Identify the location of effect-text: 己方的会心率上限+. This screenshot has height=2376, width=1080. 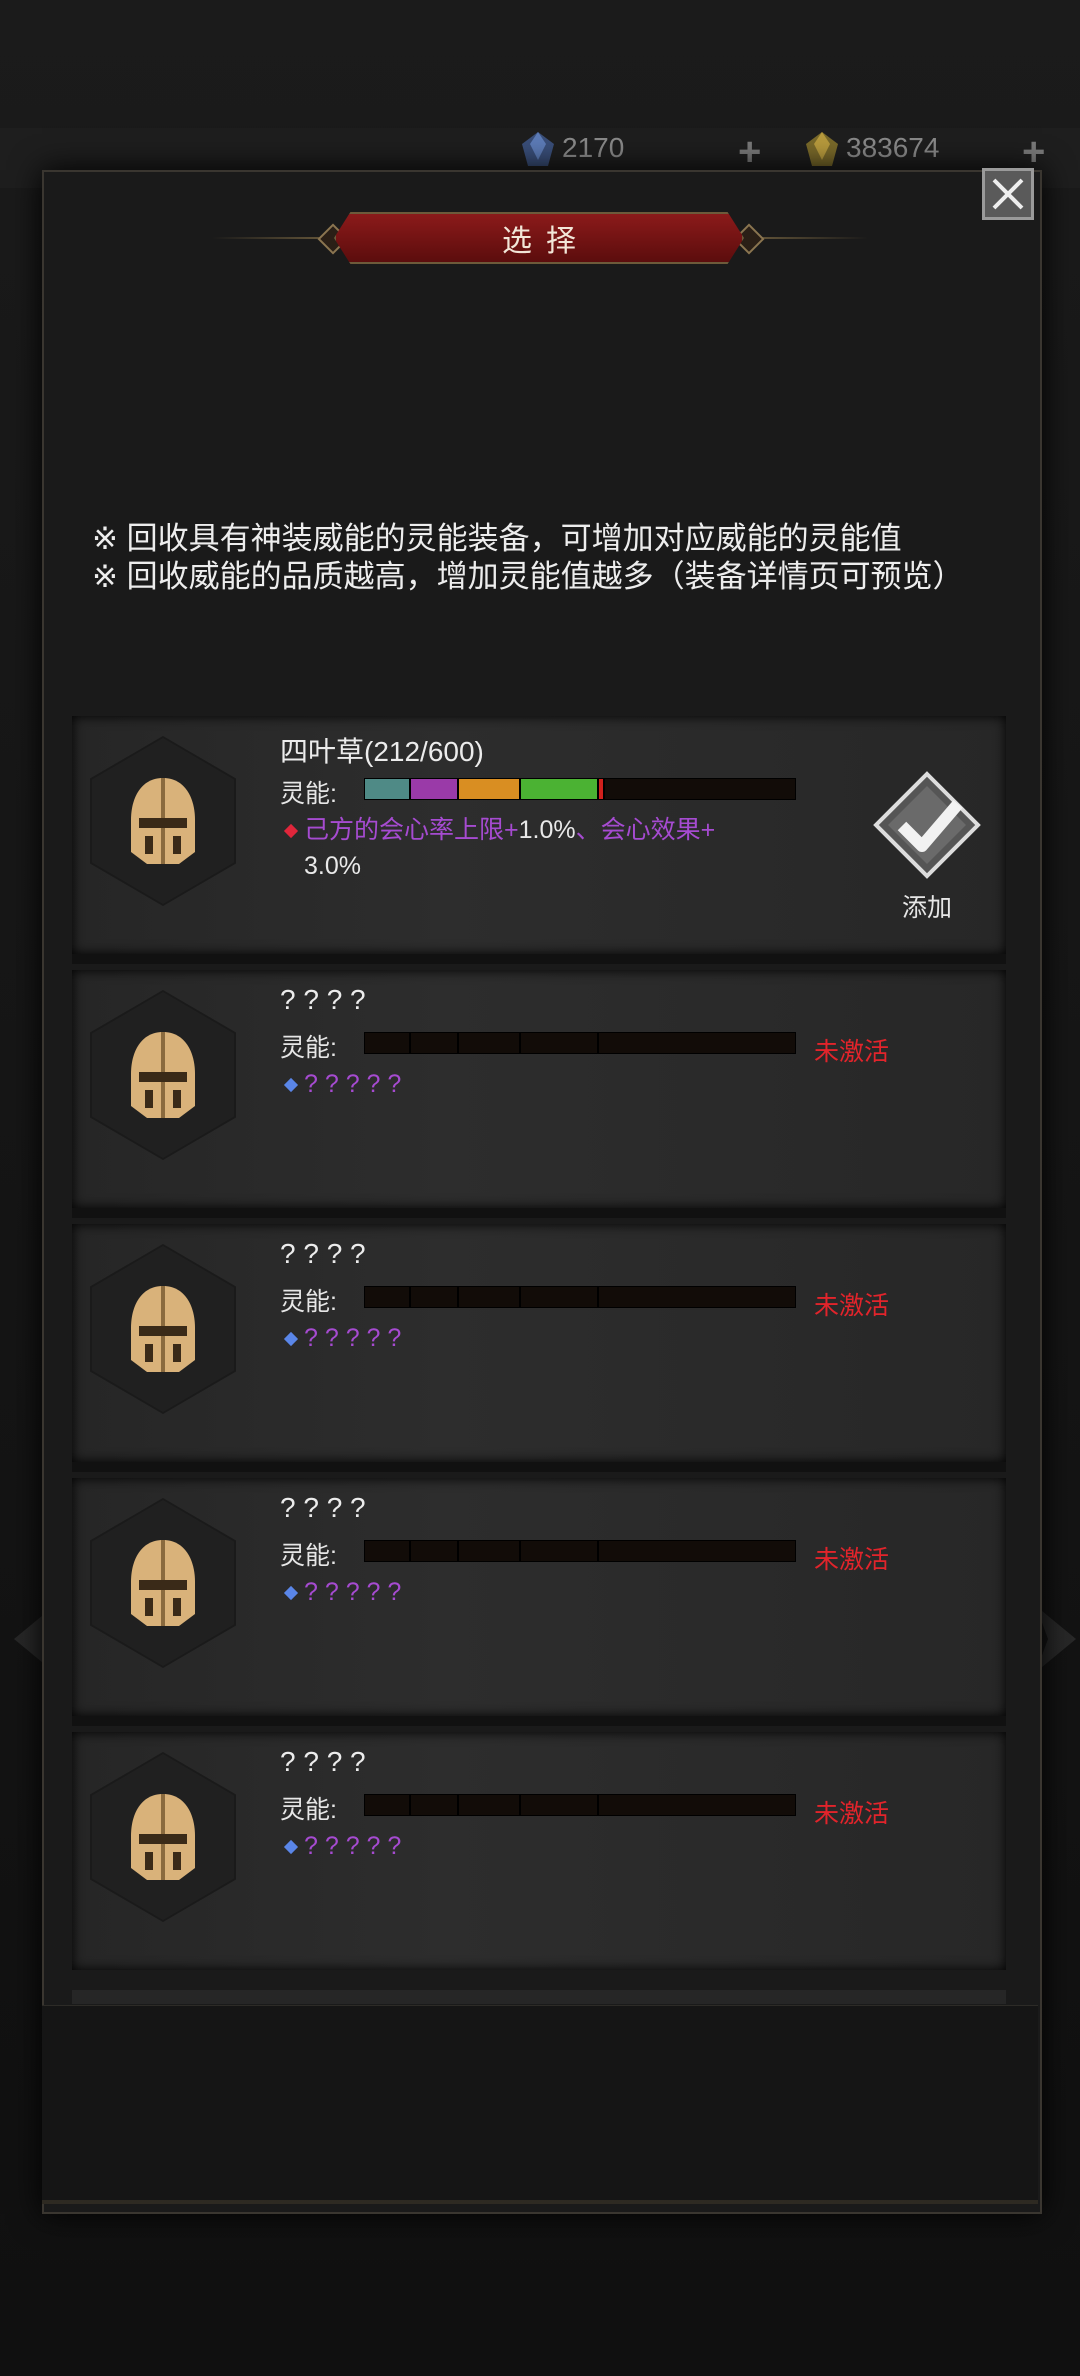
(411, 830).